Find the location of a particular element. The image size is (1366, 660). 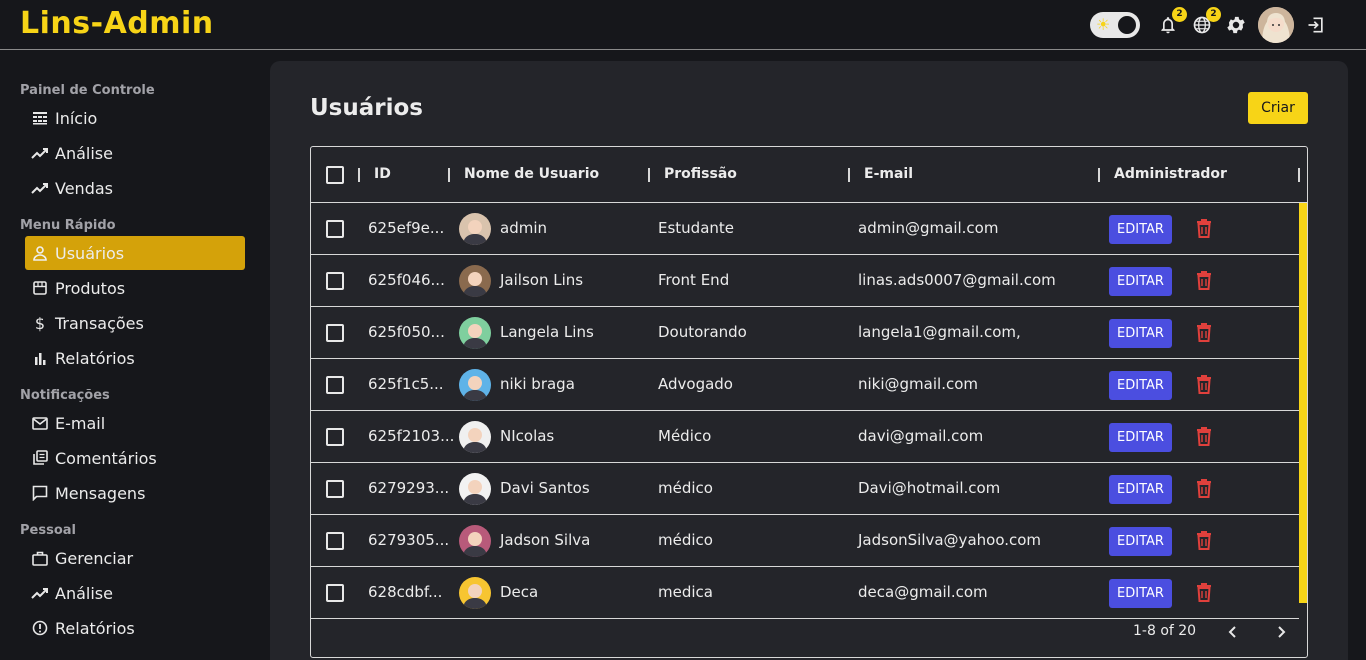

create-button: Criar is located at coordinates (1278, 108).